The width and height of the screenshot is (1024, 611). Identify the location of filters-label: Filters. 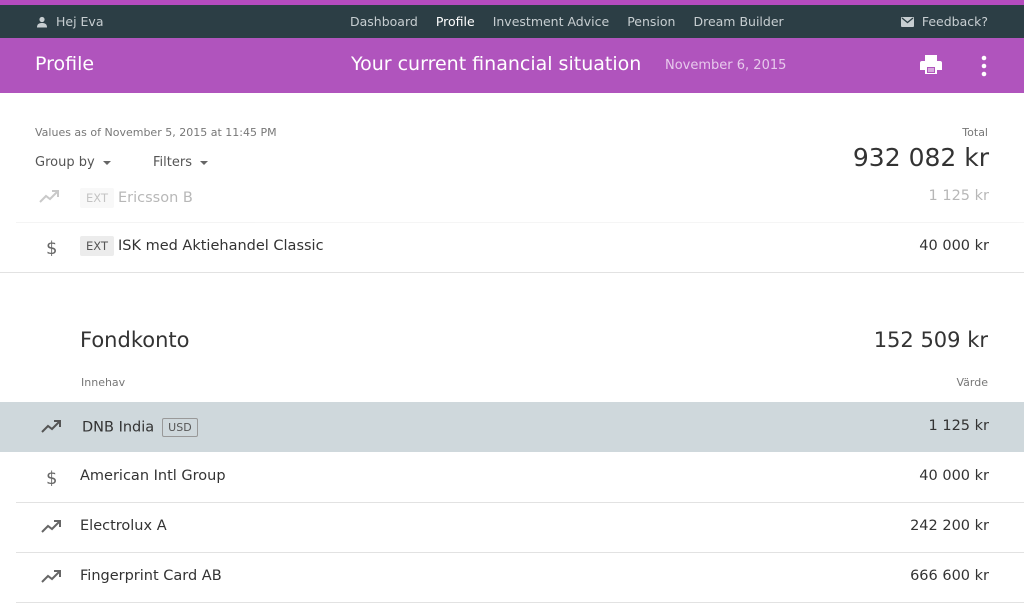
(172, 162).